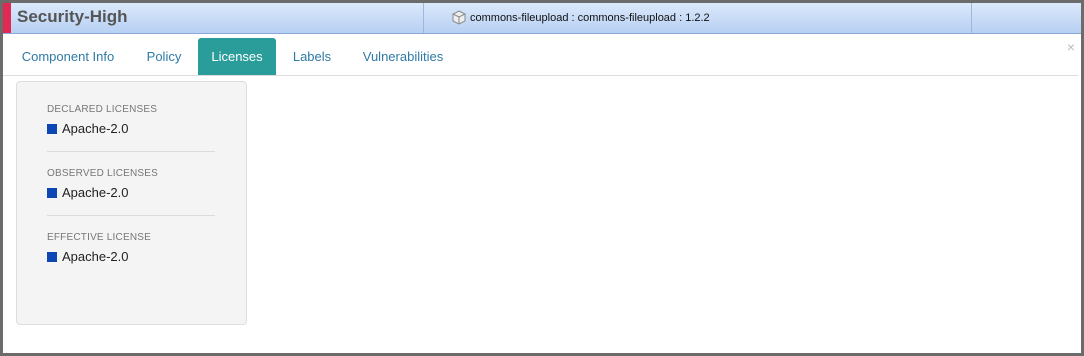  What do you see at coordinates (237, 56) in the screenshot?
I see `tab-licenses: Licenses` at bounding box center [237, 56].